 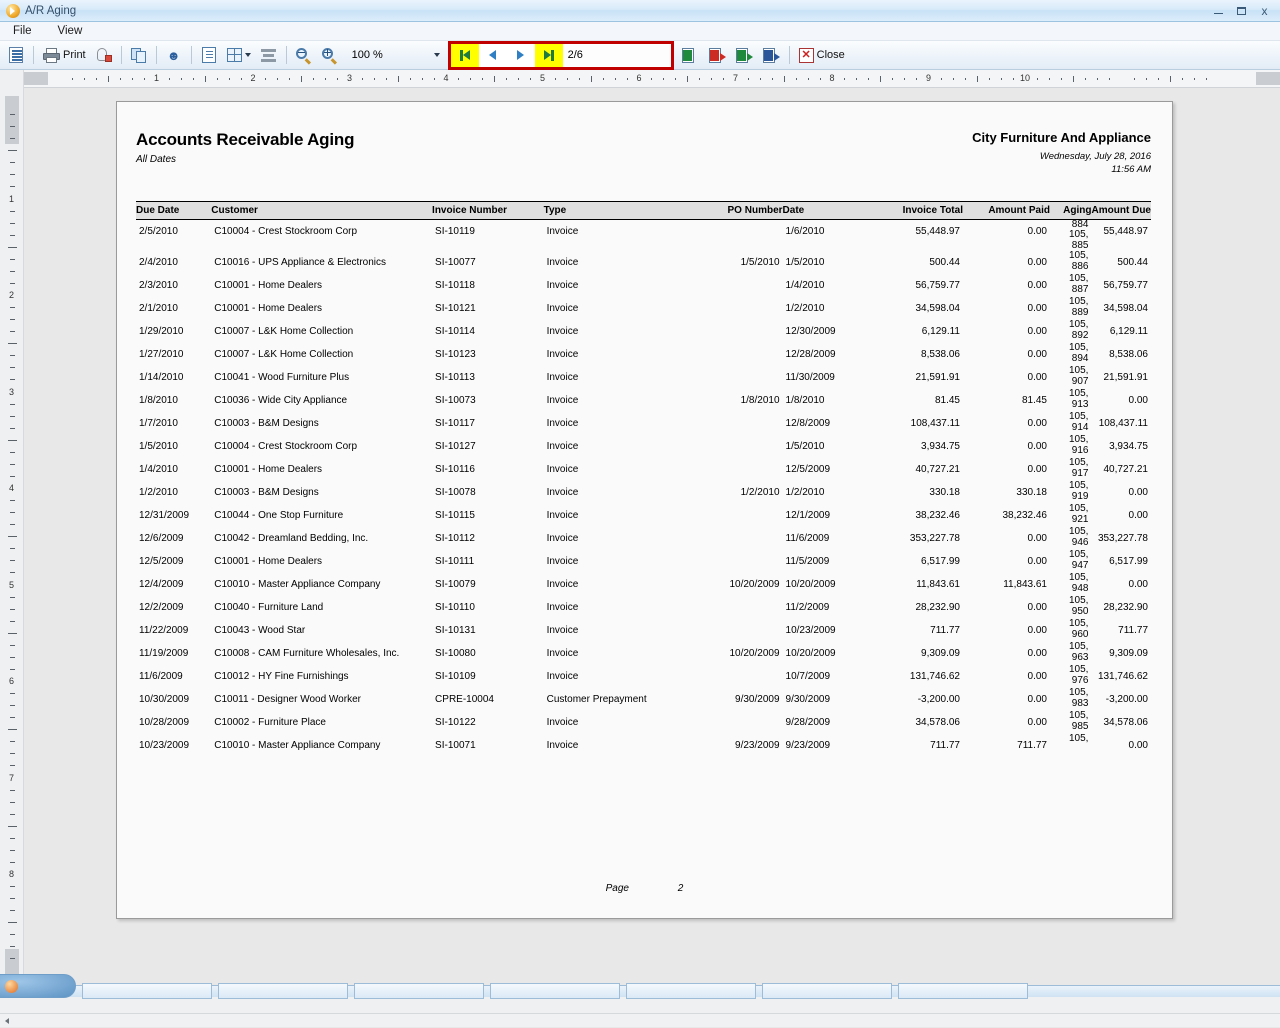 I want to click on cell-customer: C10008 - CAM Furniture Wholesales, Inc., so click(x=307, y=654).